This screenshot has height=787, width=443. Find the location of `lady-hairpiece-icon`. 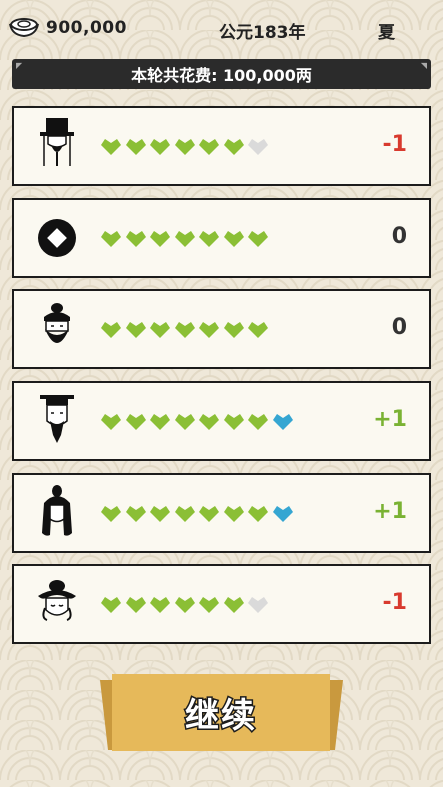

lady-hairpiece-icon is located at coordinates (57, 600).